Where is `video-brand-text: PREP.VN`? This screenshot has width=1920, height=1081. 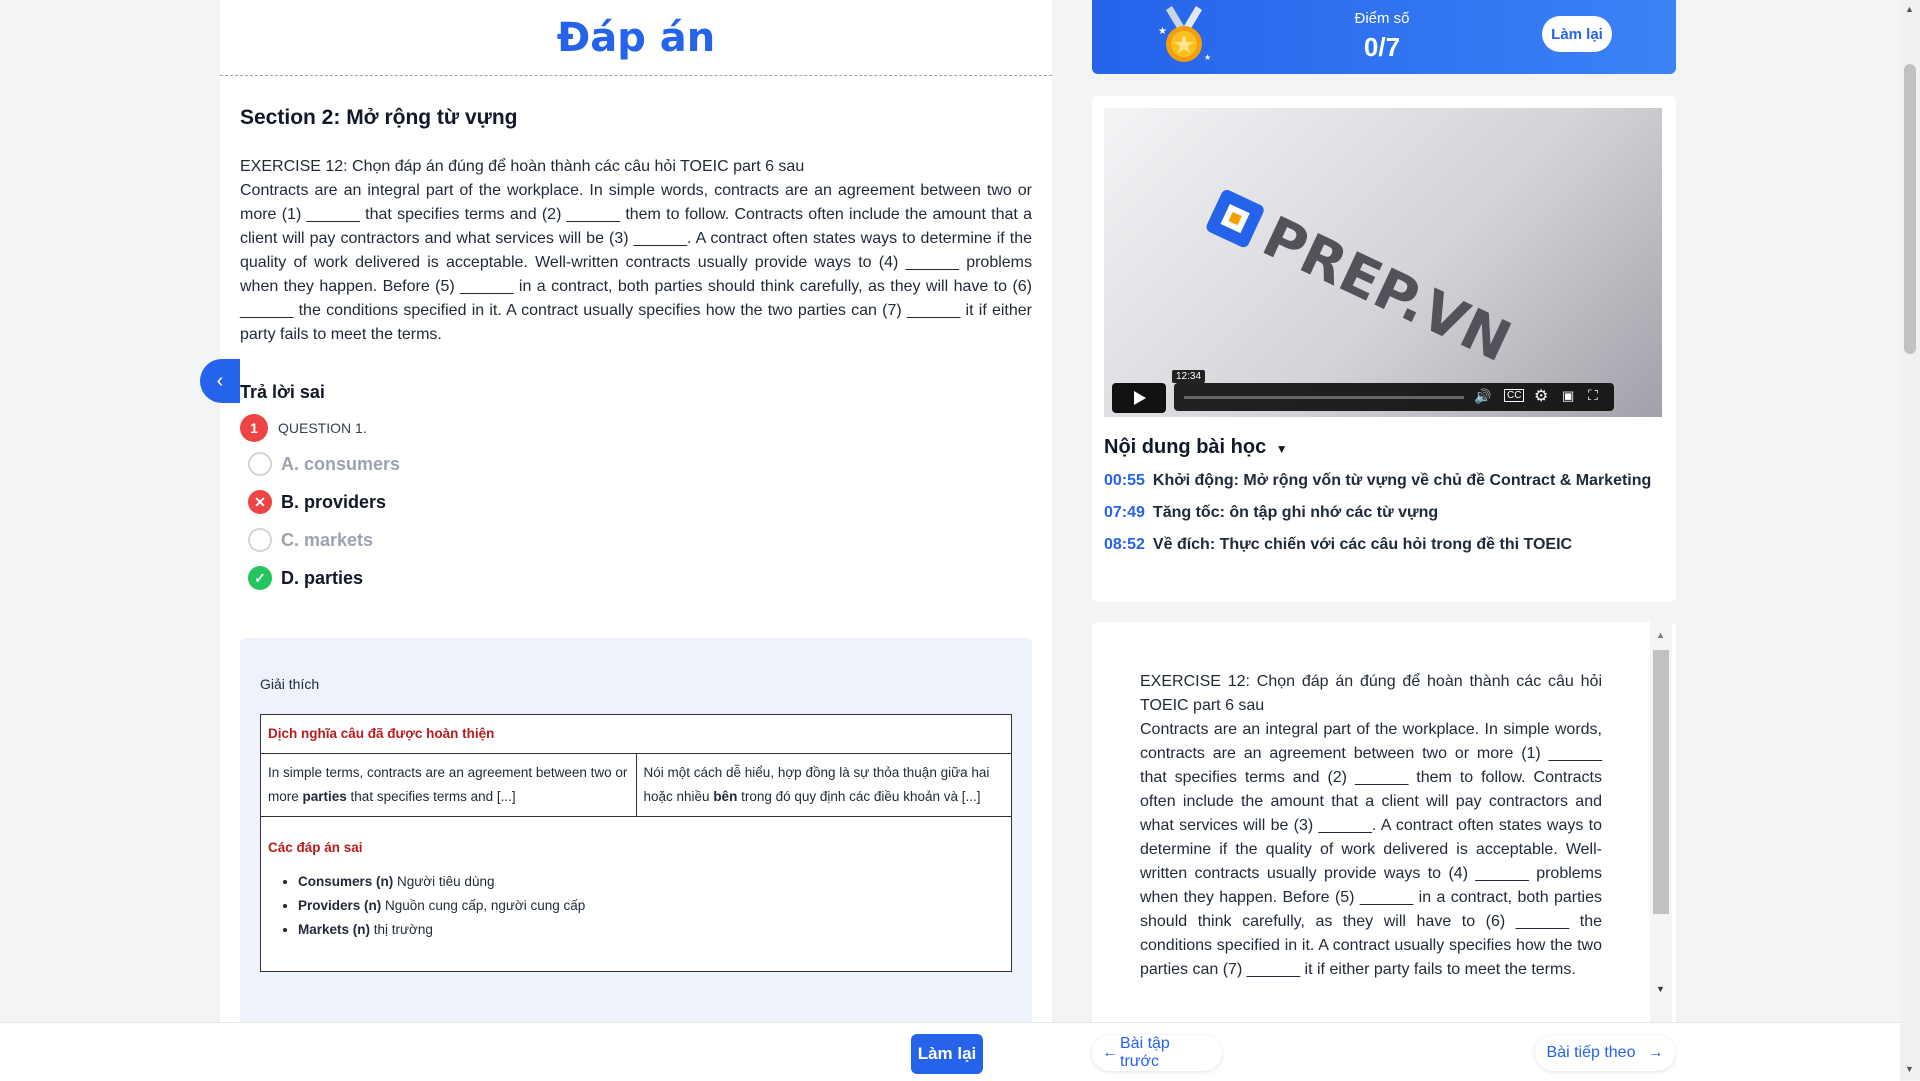 video-brand-text: PREP.VN is located at coordinates (1386, 289).